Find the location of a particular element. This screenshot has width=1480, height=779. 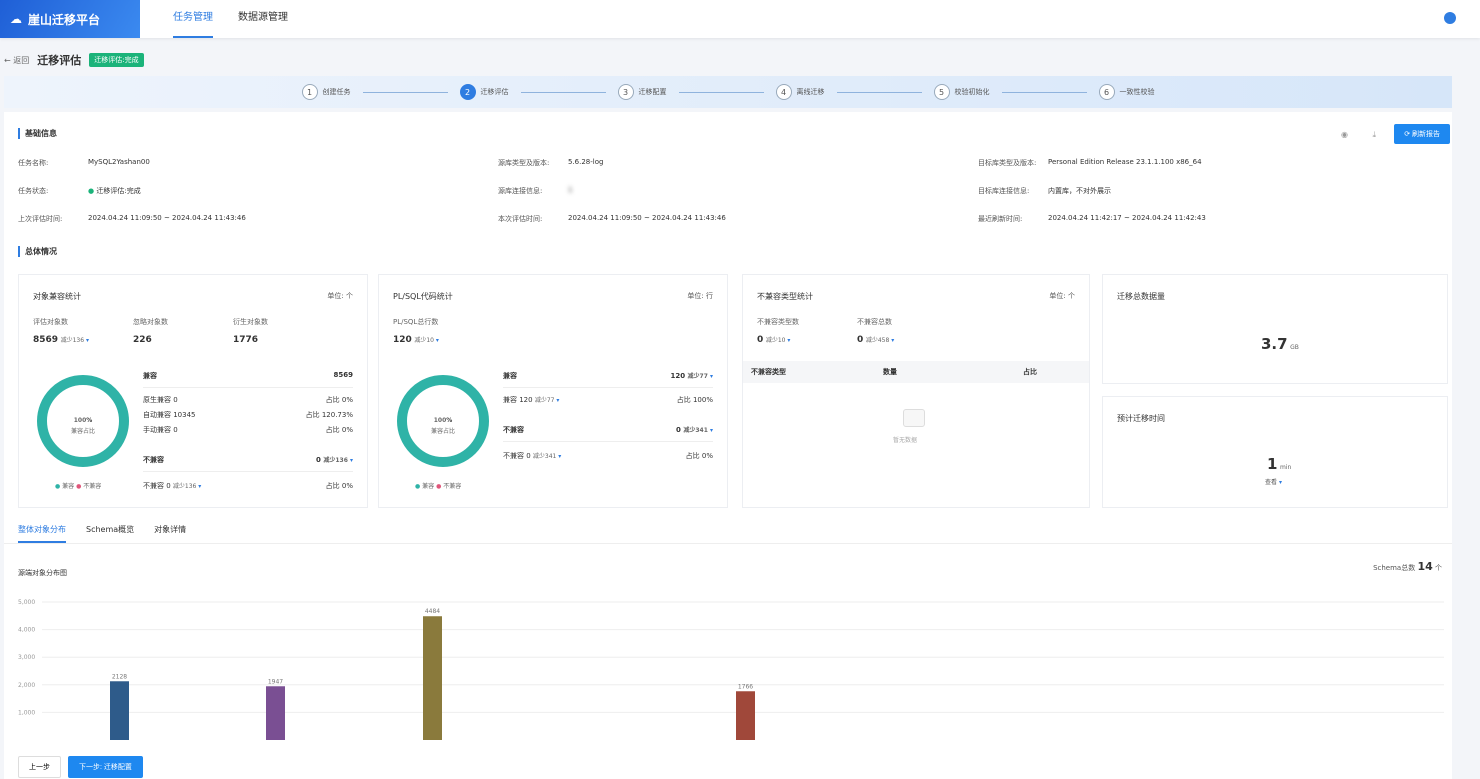

compat-label: 兼容 is located at coordinates (510, 376).